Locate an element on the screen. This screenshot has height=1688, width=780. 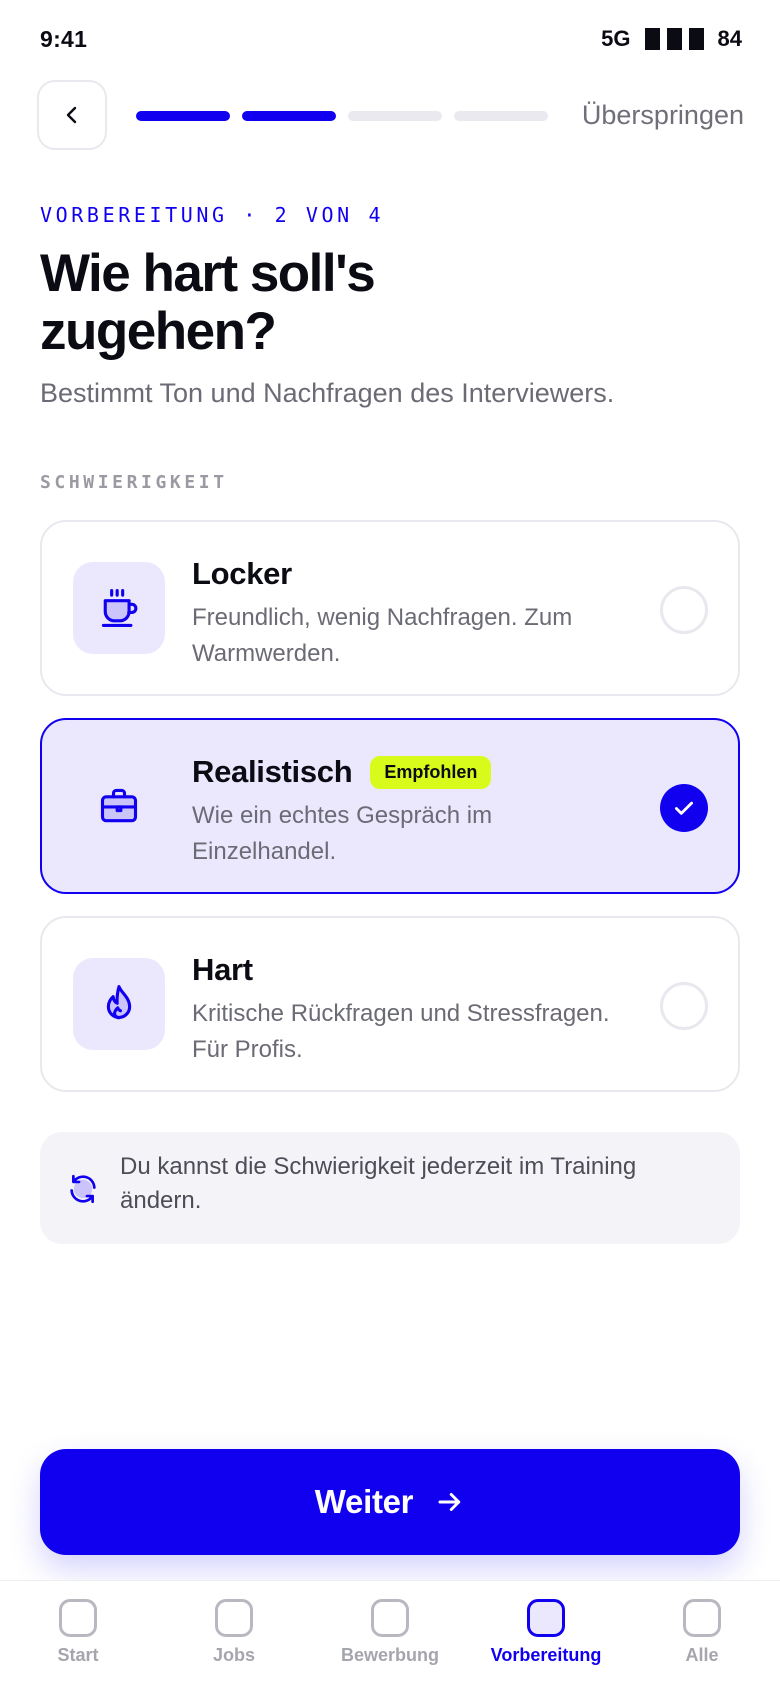
tab-label: Start is located at coordinates (78, 1655).